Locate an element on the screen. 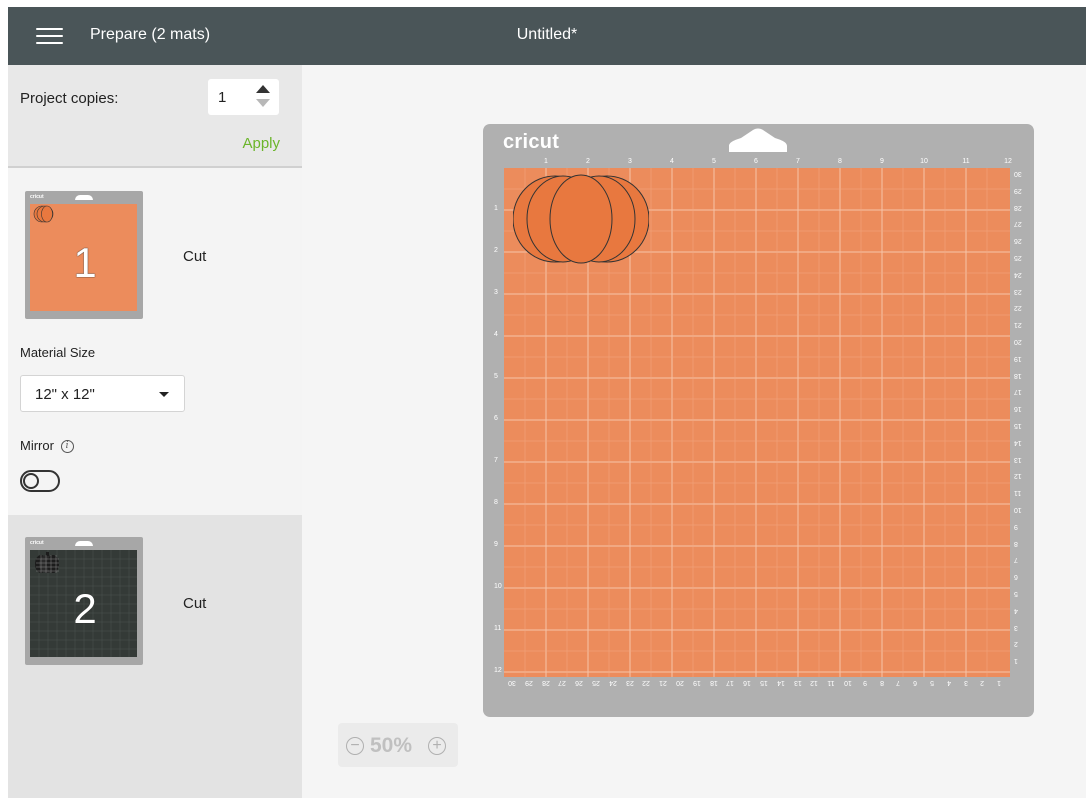 The width and height of the screenshot is (1086, 798). ruler-top-label: 6 is located at coordinates (756, 161).